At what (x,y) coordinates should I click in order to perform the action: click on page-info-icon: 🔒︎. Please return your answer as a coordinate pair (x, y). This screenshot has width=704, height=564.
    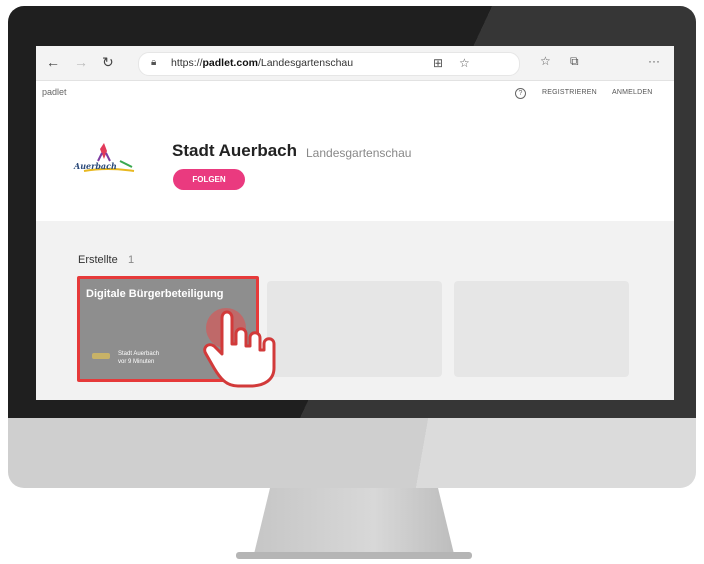
    Looking at the image, I should click on (153, 62).